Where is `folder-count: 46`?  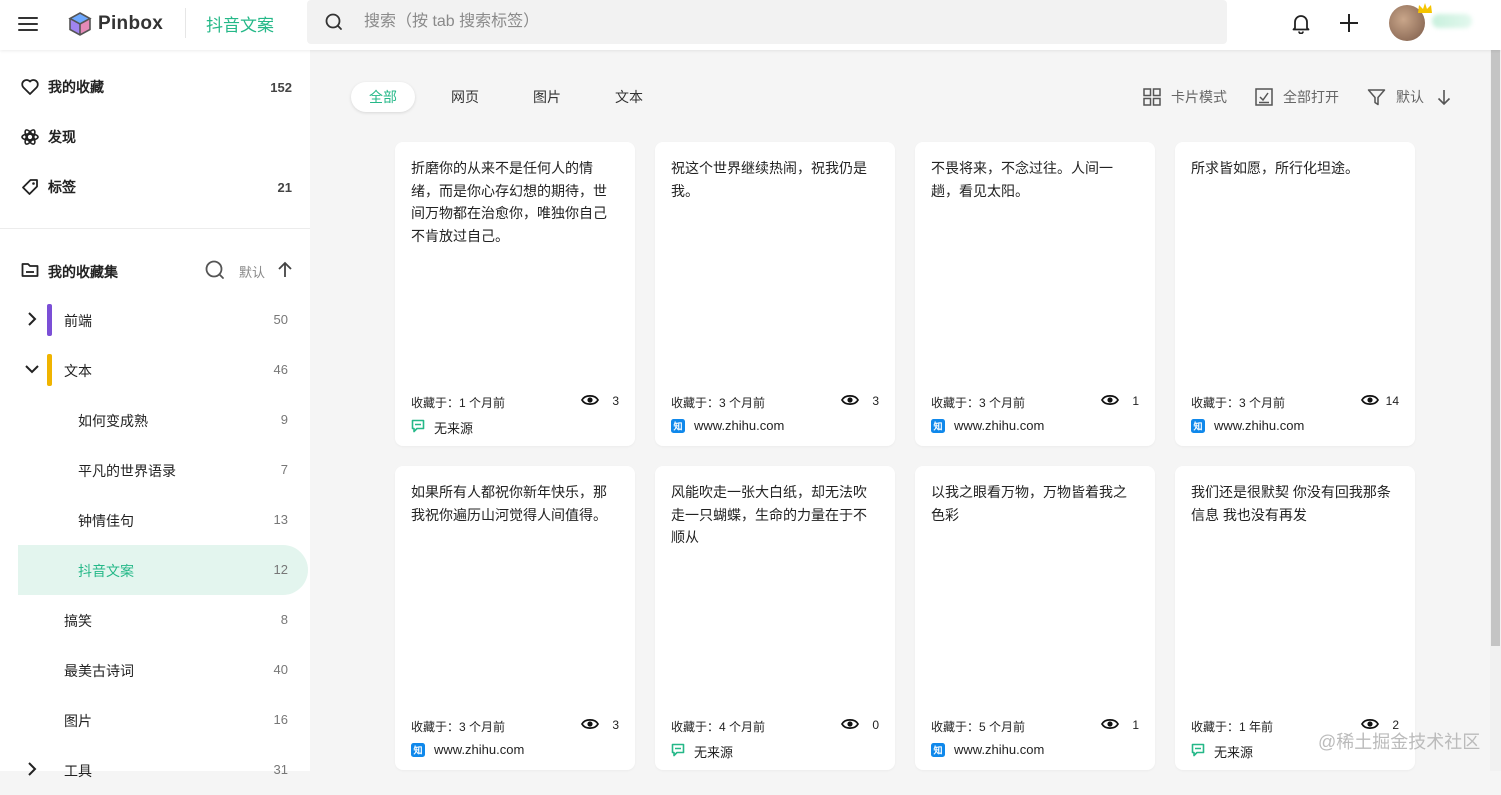 folder-count: 46 is located at coordinates (280, 369).